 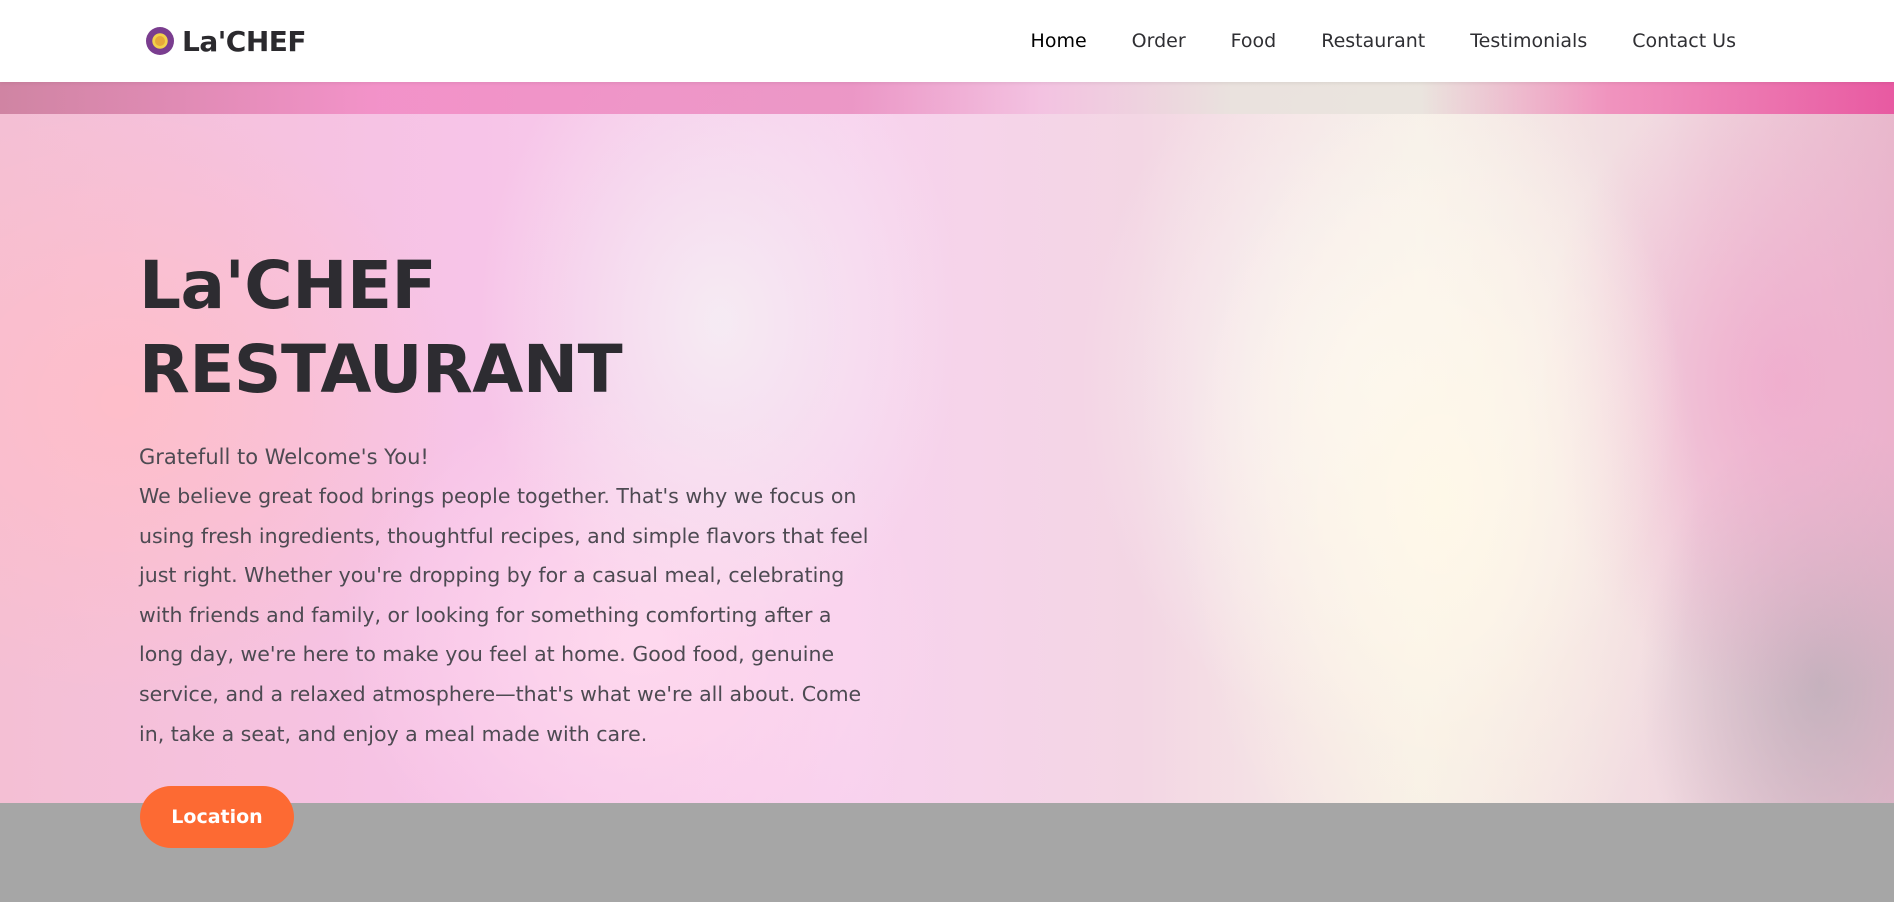 What do you see at coordinates (244, 41) in the screenshot?
I see `brand-name: La'CHEF` at bounding box center [244, 41].